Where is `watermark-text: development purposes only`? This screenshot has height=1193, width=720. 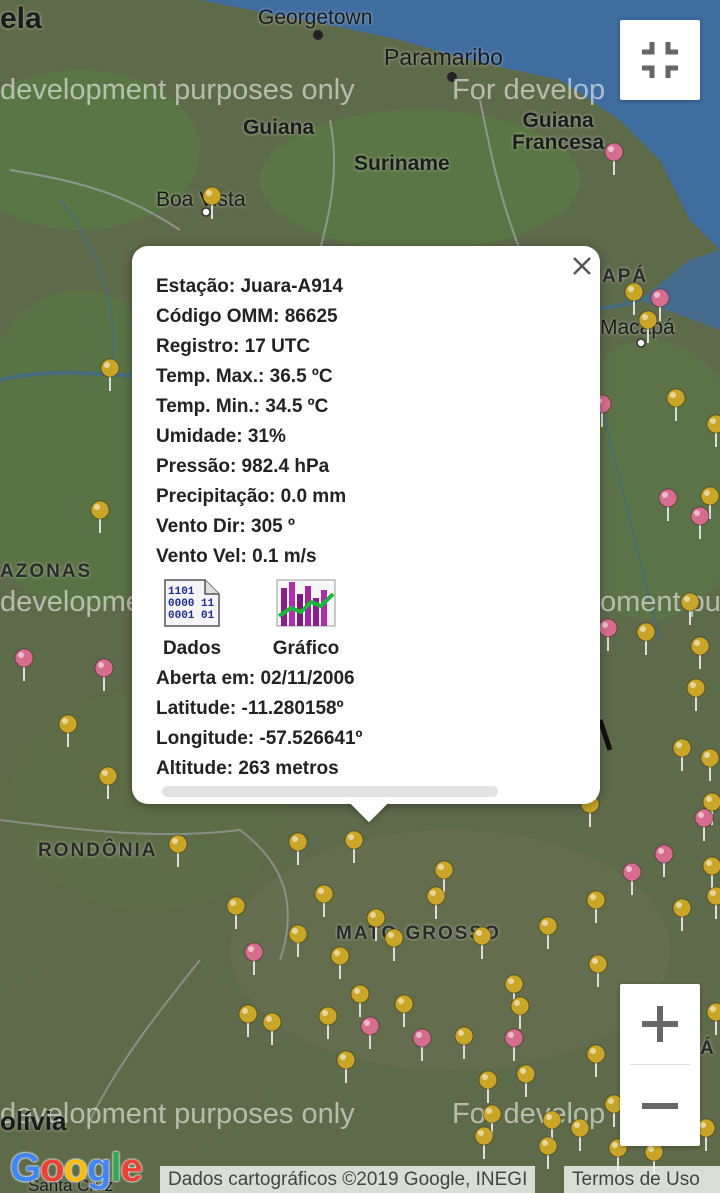
watermark-text: development purposes only is located at coordinates (177, 90).